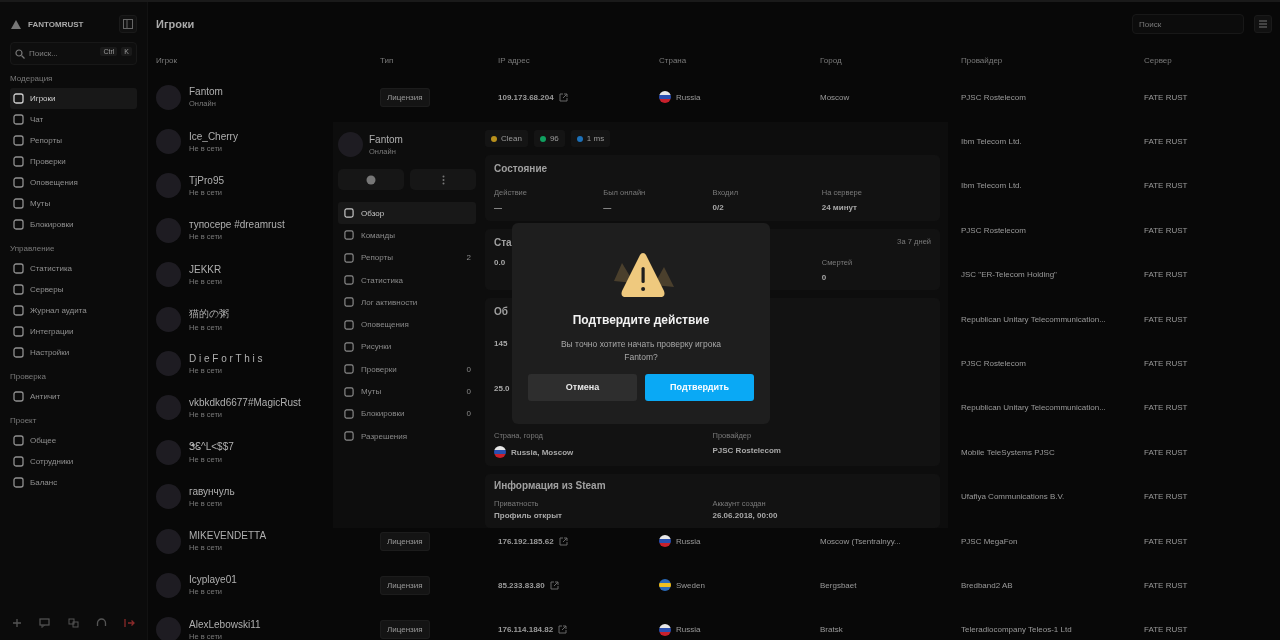 Image resolution: width=1280 pixels, height=640 pixels. Describe the element at coordinates (73, 182) in the screenshot. I see `sidebar-item: Оповещения` at that location.